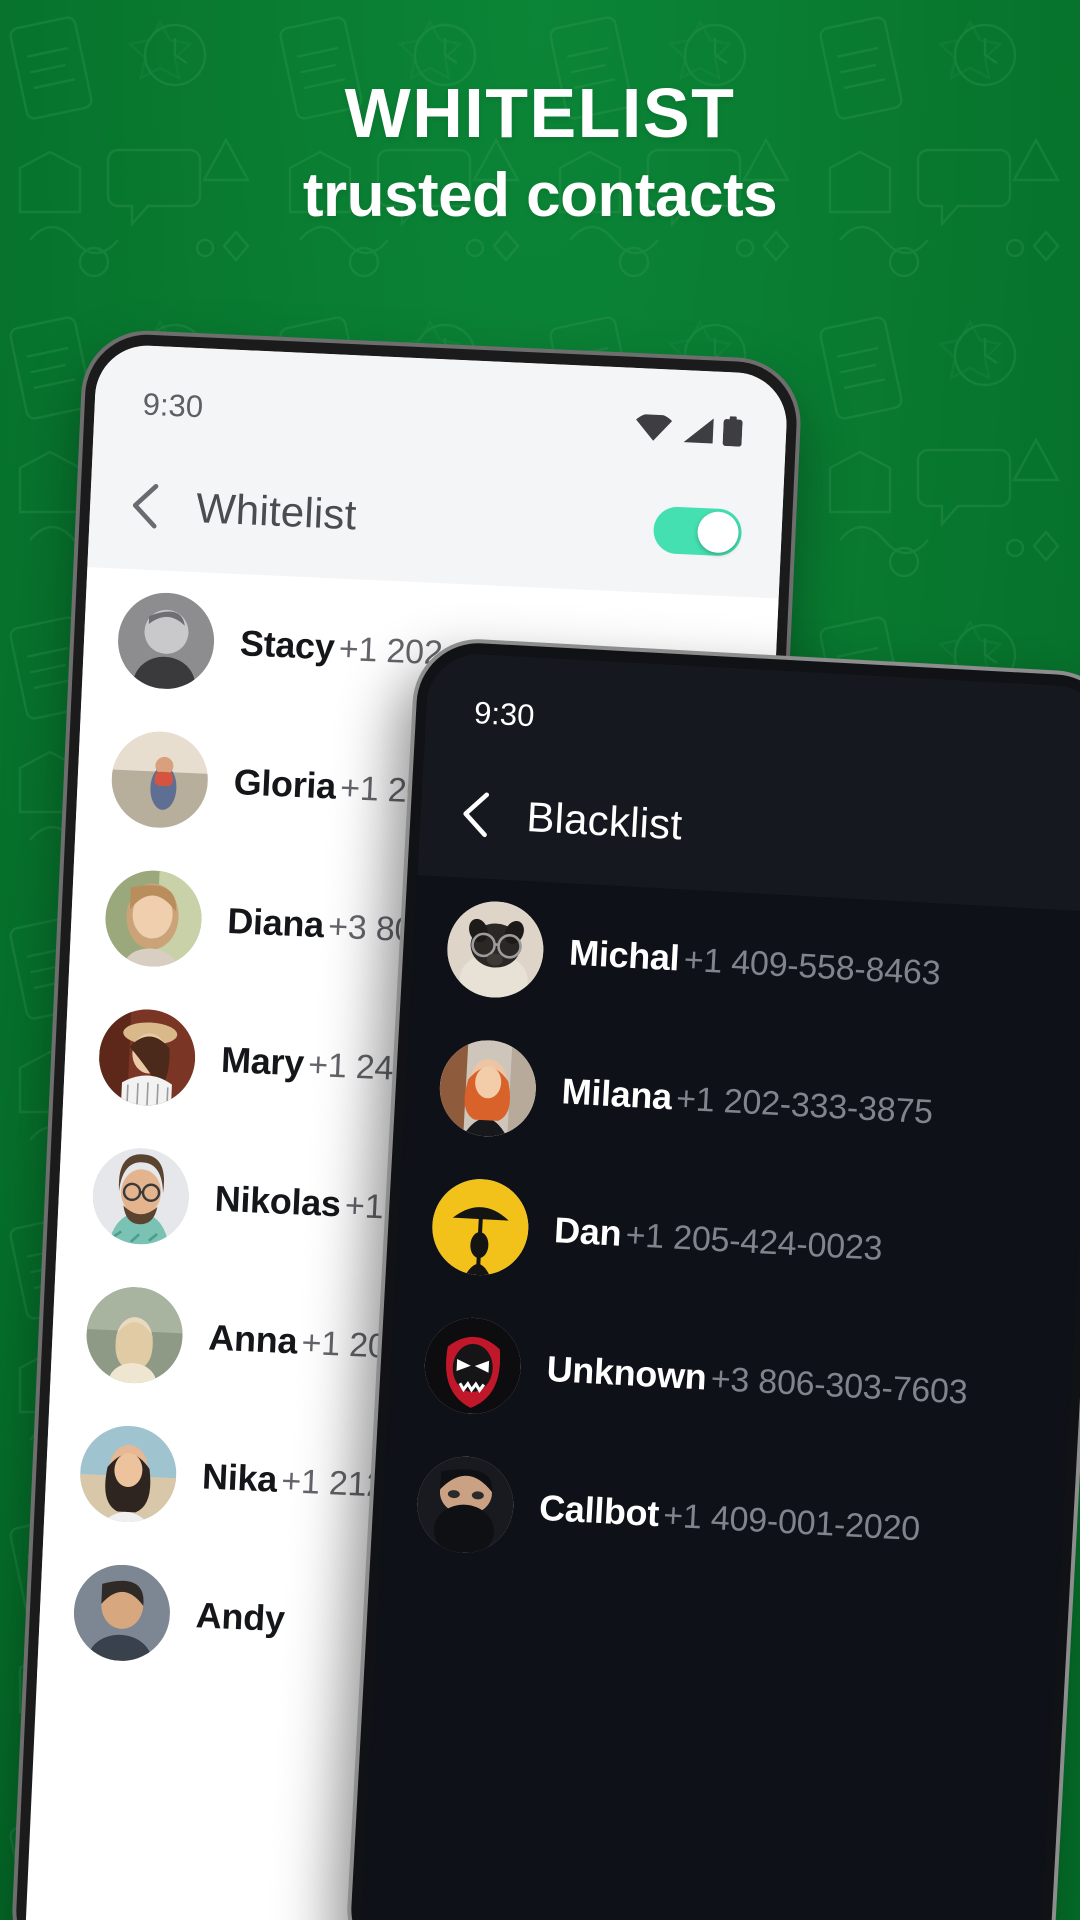 The width and height of the screenshot is (1080, 1920). What do you see at coordinates (239, 1477) in the screenshot?
I see `contact-name: Nika` at bounding box center [239, 1477].